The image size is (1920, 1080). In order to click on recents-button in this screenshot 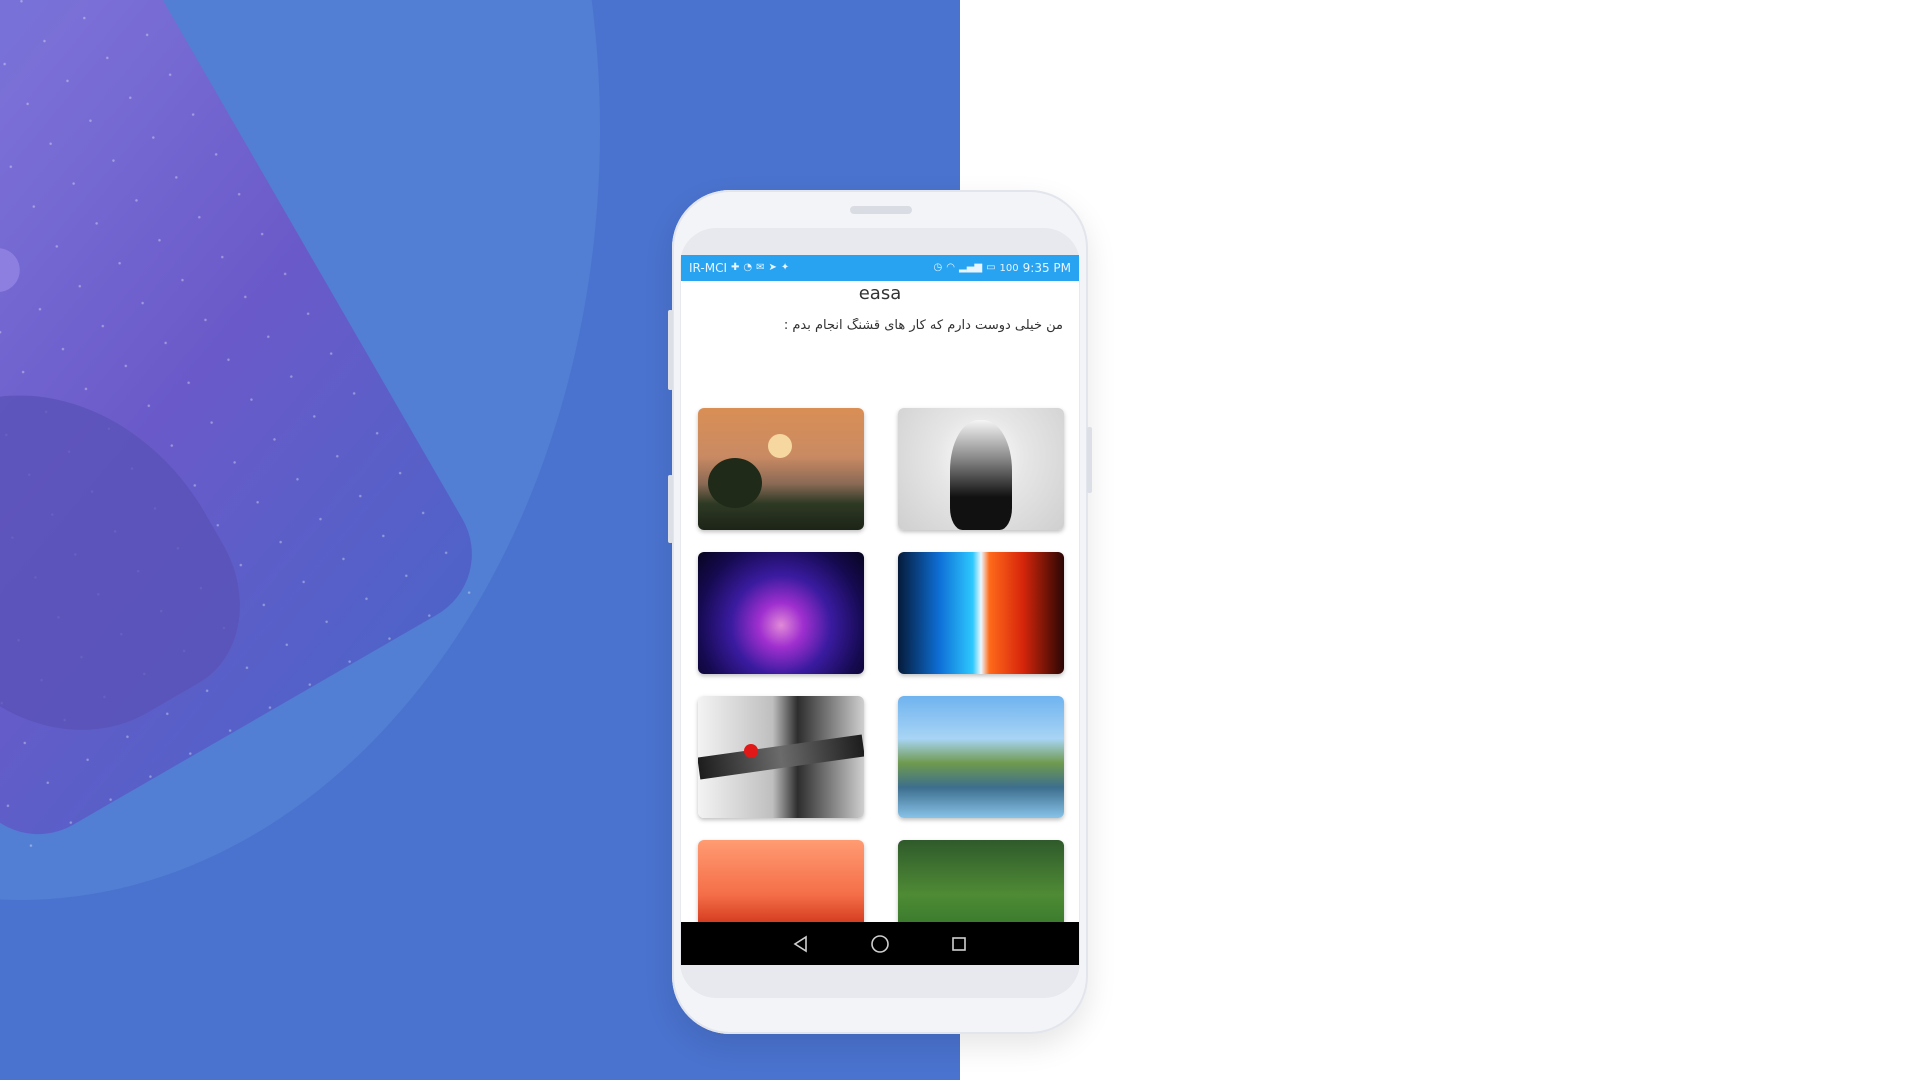, I will do `click(959, 944)`.